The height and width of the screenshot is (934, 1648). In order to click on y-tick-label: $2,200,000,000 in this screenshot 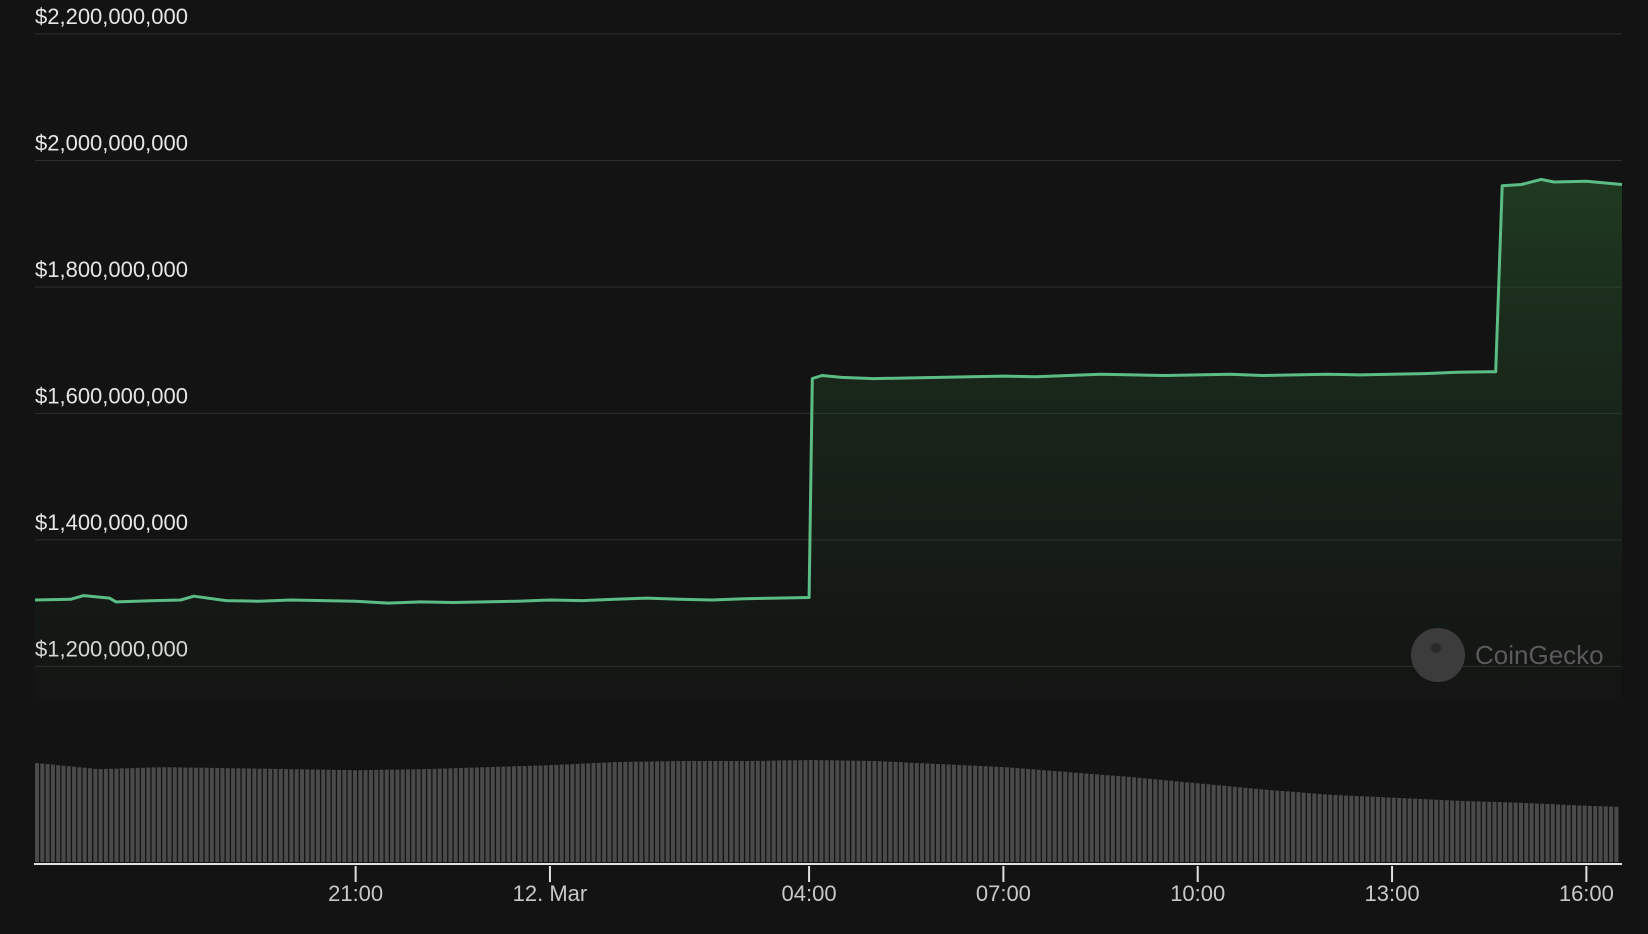, I will do `click(111, 16)`.